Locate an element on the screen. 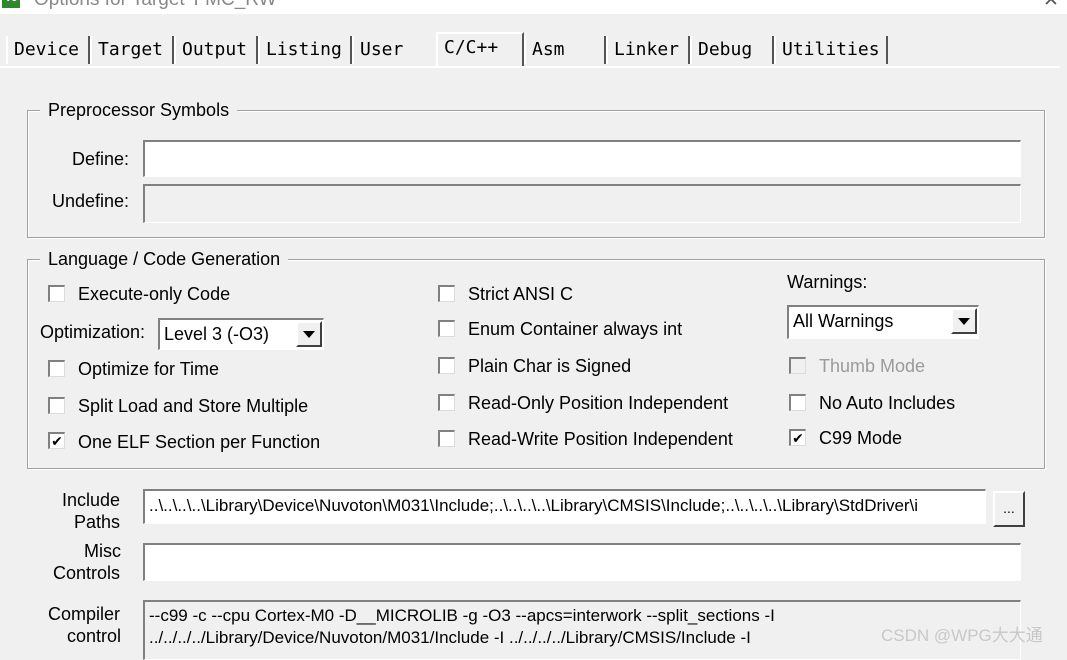 The width and height of the screenshot is (1067, 660). c99-mode-checkbox: ✔ is located at coordinates (797, 437).